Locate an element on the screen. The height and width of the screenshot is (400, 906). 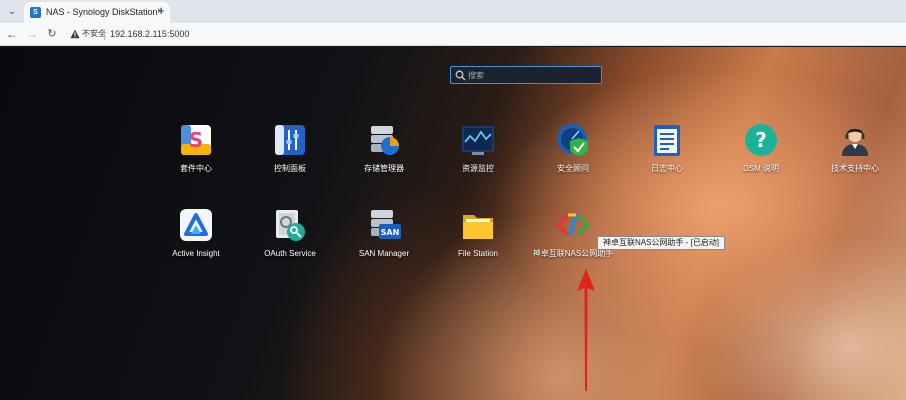
tab-search-dropdown: ⌄ is located at coordinates (12, 11).